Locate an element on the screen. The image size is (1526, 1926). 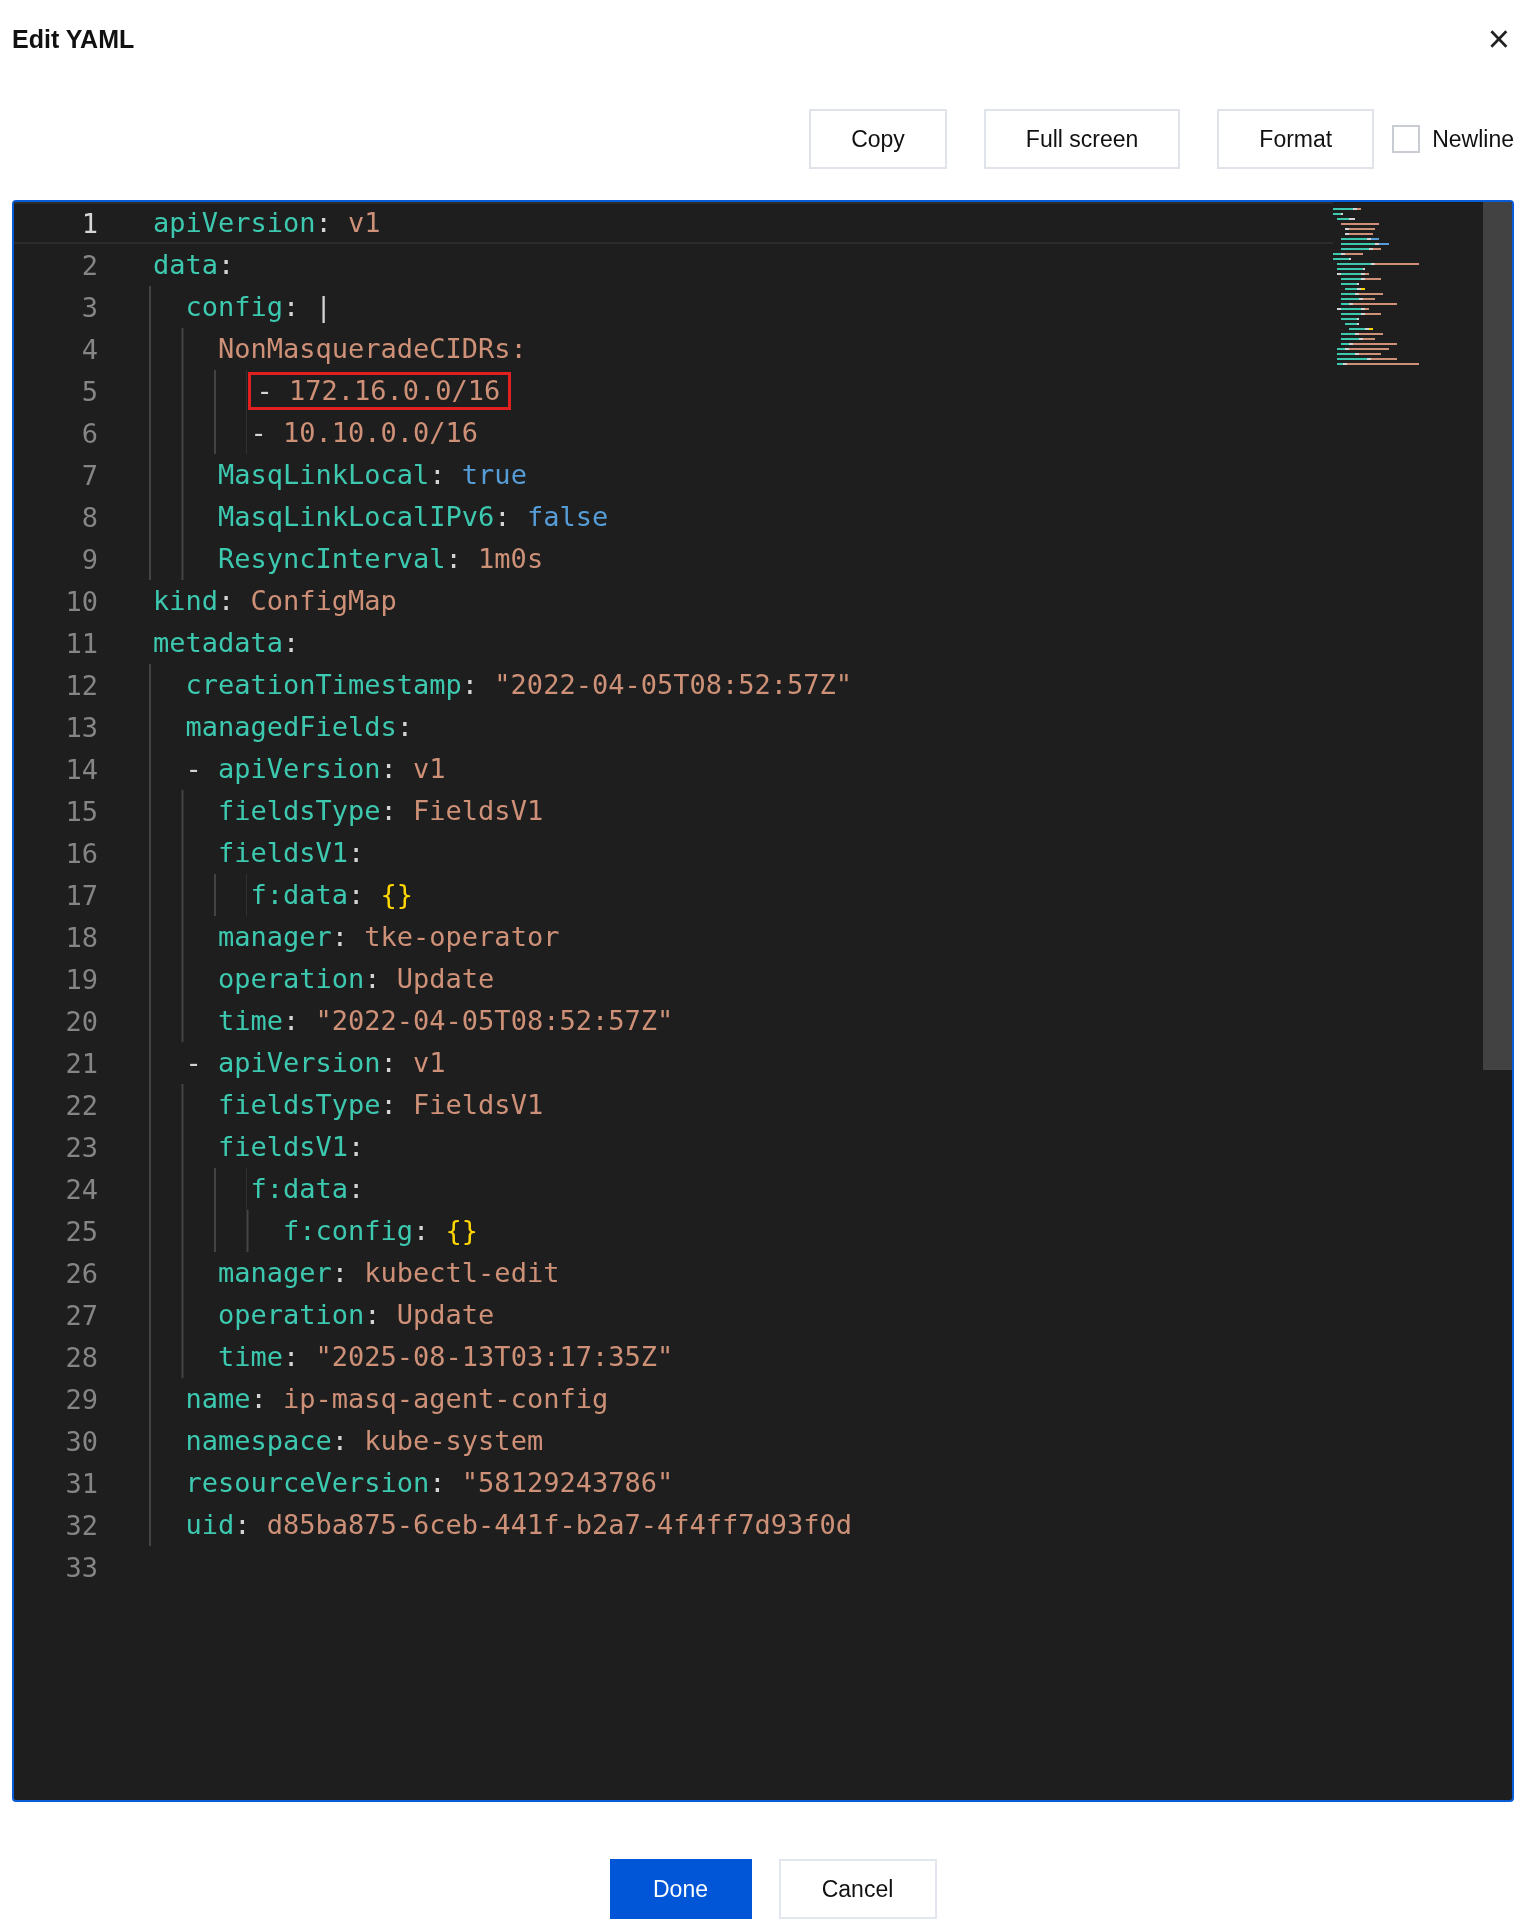
line-number: 5 is located at coordinates (89, 391).